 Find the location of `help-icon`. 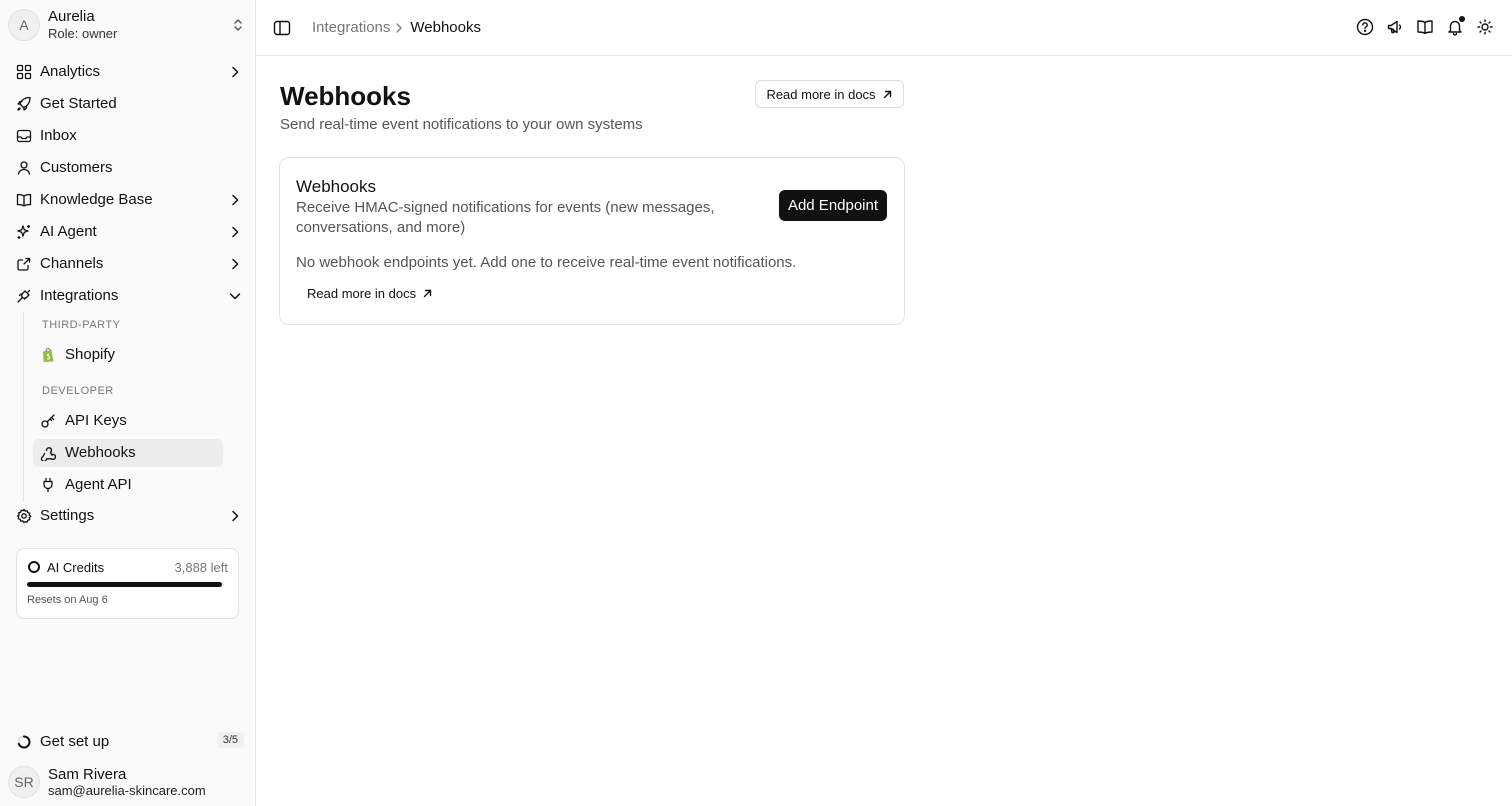

help-icon is located at coordinates (1365, 27).